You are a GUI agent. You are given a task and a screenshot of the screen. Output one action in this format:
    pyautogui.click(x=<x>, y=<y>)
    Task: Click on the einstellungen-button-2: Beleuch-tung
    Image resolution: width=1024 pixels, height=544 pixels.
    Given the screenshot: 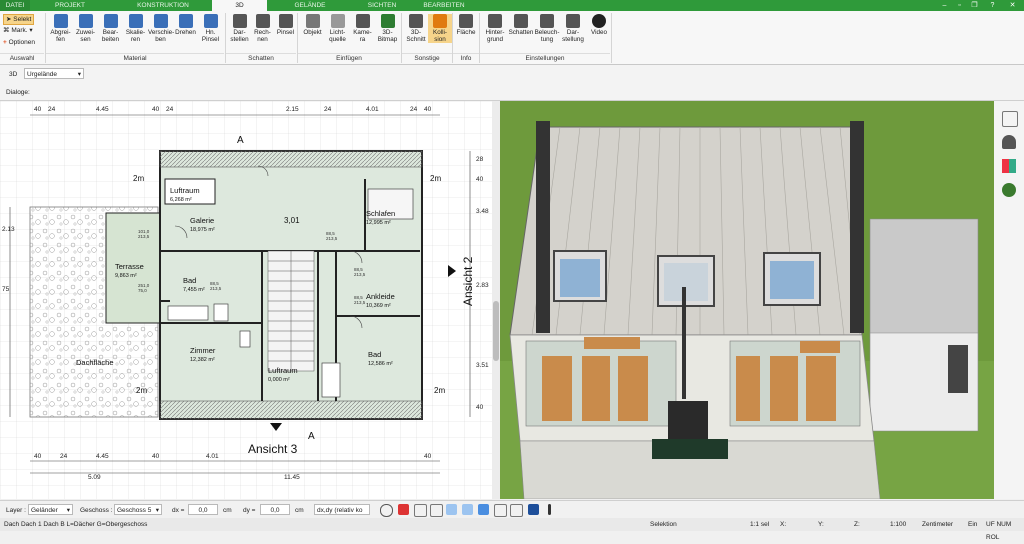 What is the action you would take?
    pyautogui.click(x=547, y=28)
    